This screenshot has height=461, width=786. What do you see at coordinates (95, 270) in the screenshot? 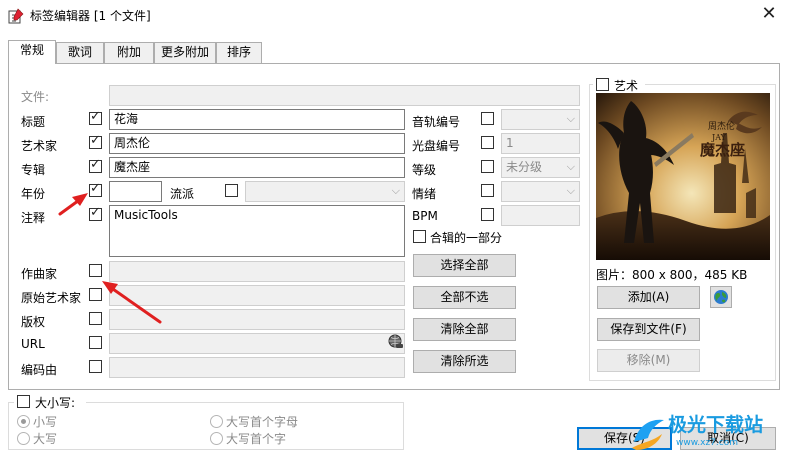
I see `composer-checkbox` at bounding box center [95, 270].